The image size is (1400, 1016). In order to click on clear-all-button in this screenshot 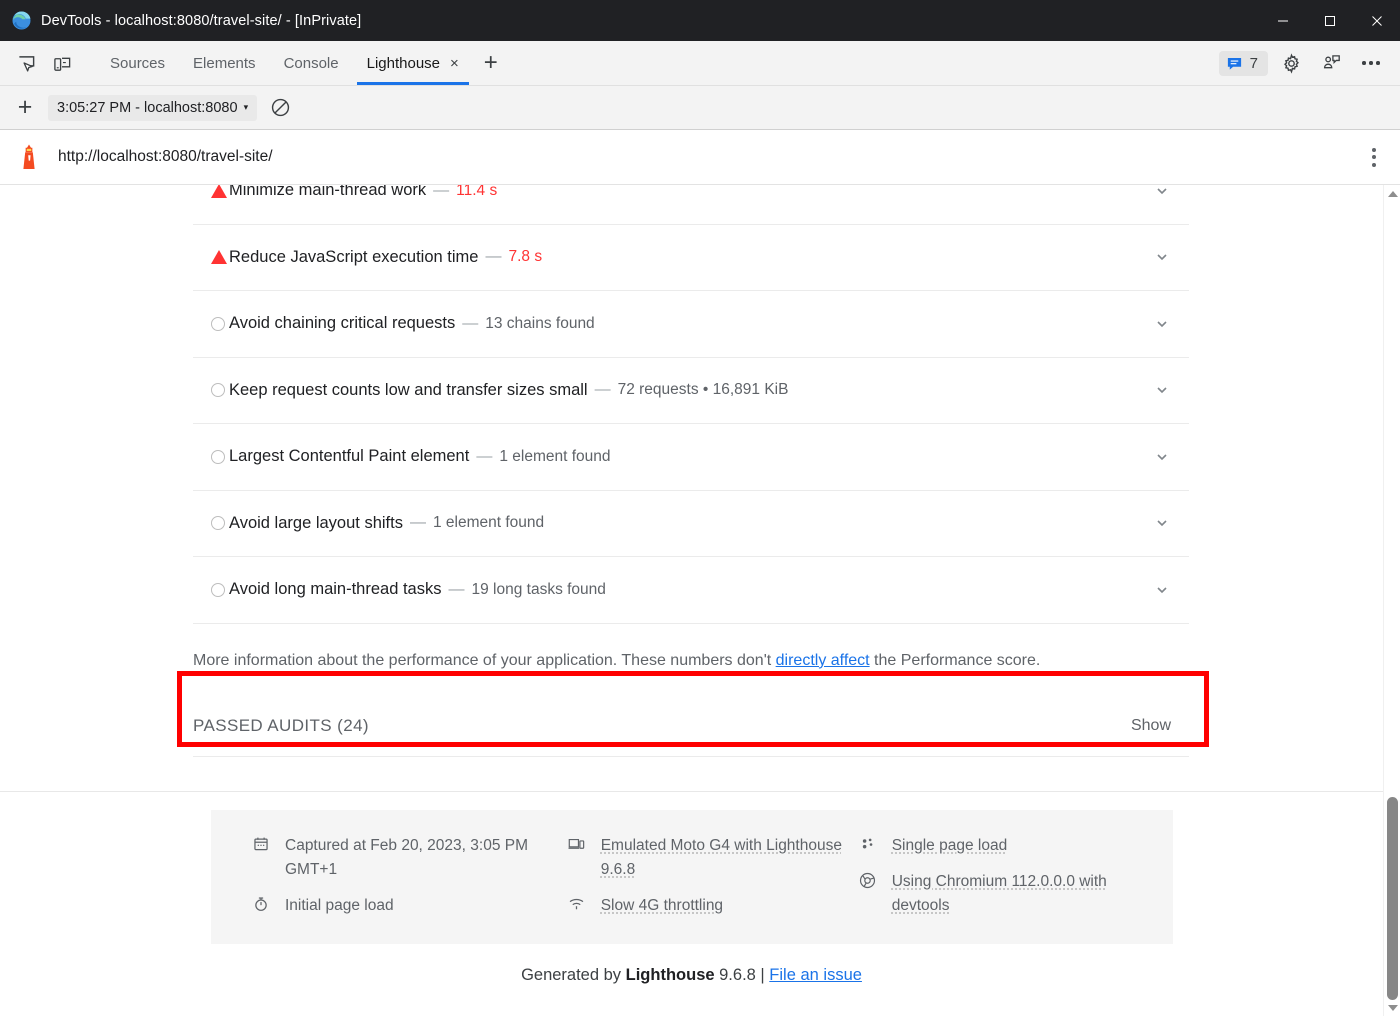, I will do `click(280, 108)`.